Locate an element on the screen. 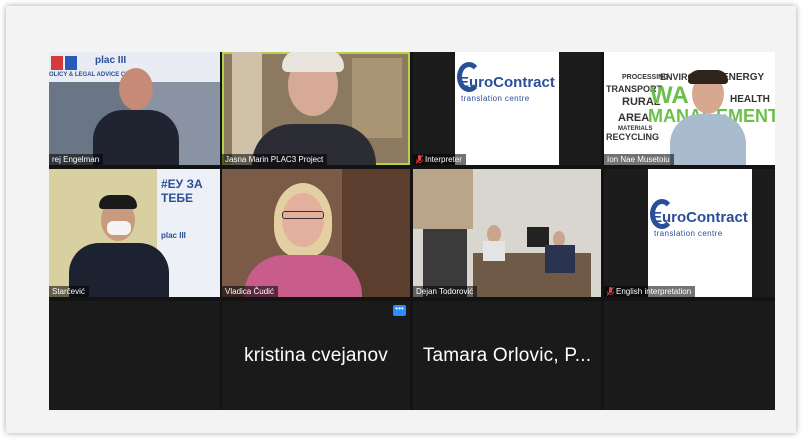 This screenshot has width=802, height=439. participant-name-tag: English interpretation is located at coordinates (650, 291).